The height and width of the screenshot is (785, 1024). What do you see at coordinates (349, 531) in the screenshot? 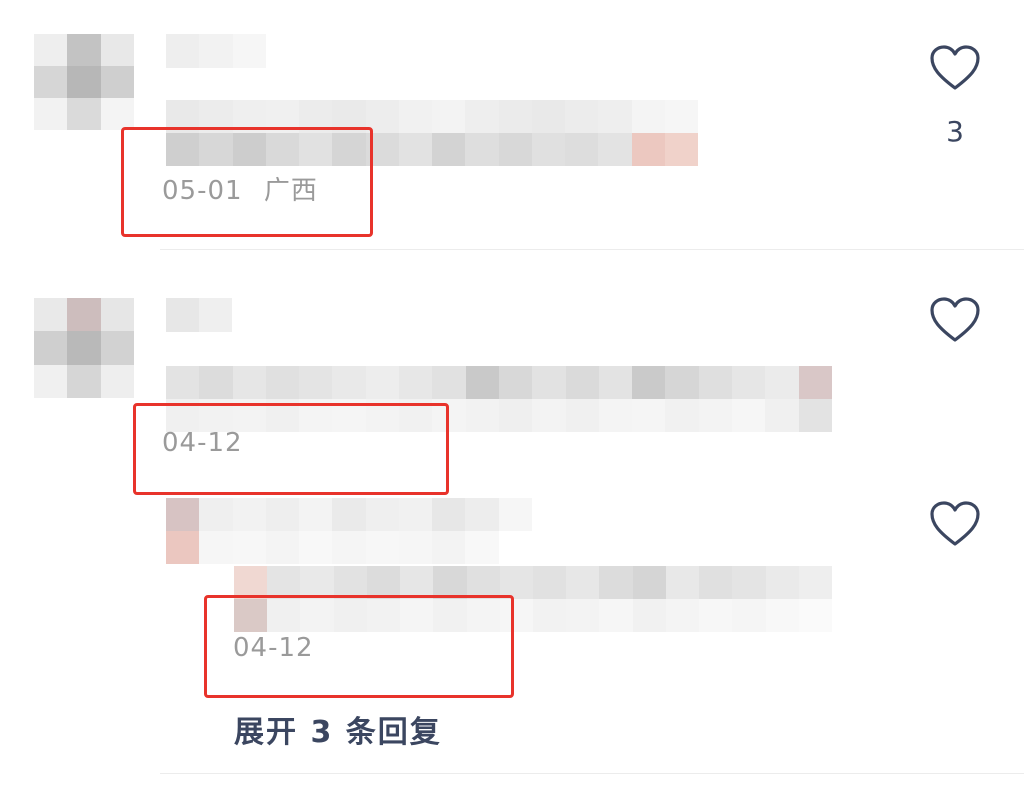
I see `reply-avatar-username-redacted` at bounding box center [349, 531].